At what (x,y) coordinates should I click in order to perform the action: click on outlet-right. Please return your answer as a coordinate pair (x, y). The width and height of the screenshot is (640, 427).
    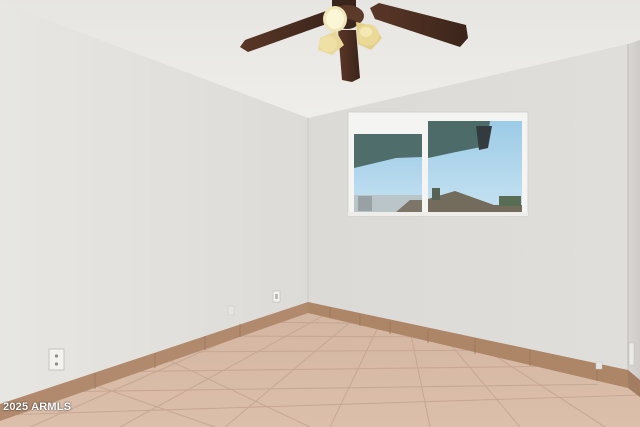
    Looking at the image, I should click on (631, 354).